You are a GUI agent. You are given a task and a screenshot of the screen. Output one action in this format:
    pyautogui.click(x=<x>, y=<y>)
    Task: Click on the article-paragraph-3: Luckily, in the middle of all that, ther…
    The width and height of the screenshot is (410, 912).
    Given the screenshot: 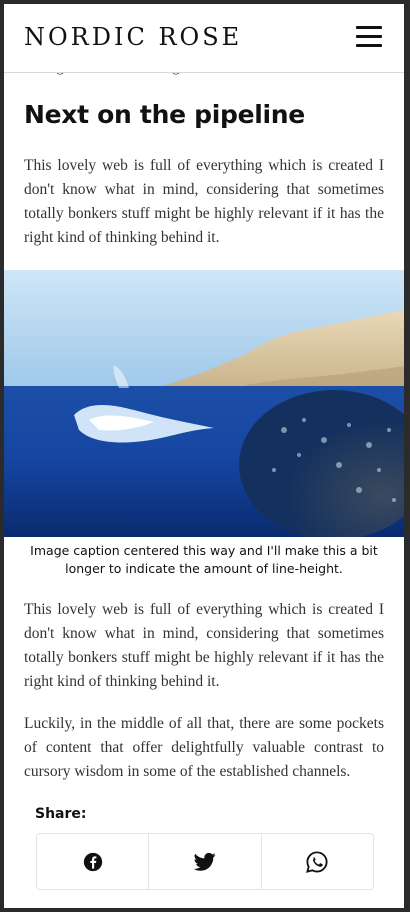 What is the action you would take?
    pyautogui.click(x=204, y=747)
    